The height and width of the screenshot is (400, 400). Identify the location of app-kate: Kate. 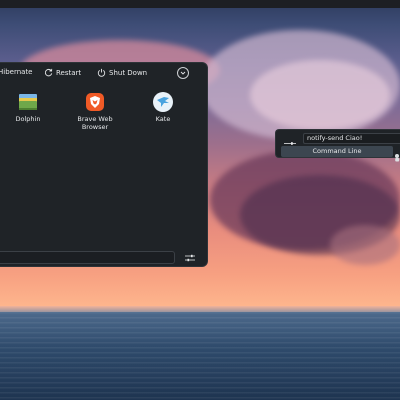
(163, 106).